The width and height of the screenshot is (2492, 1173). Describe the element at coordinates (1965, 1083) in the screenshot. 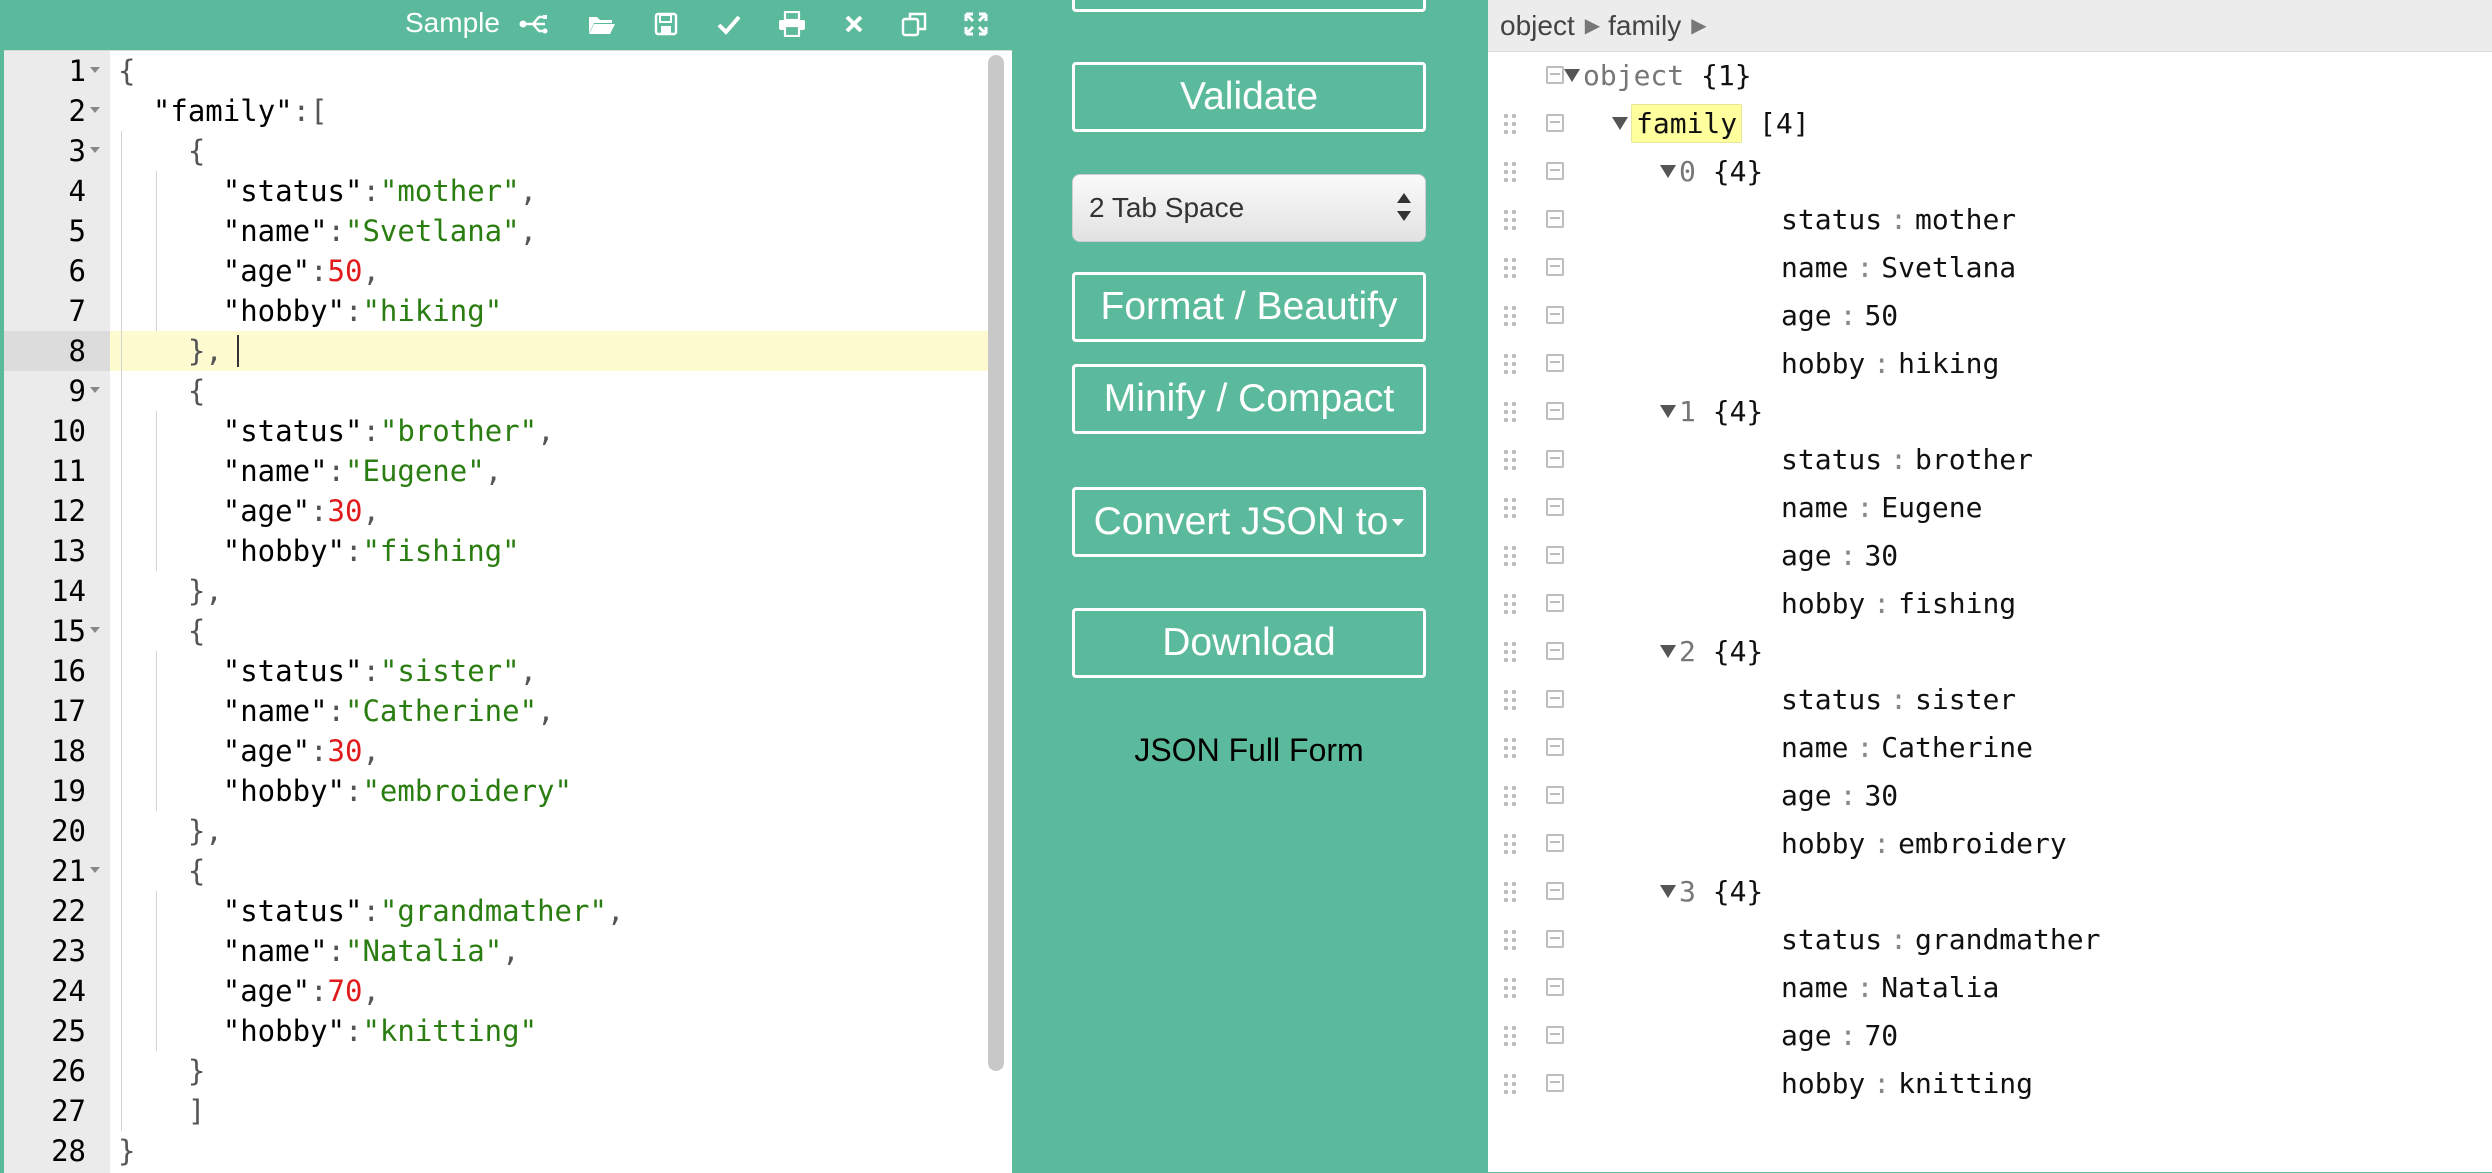

I see `field-value: knitting` at that location.